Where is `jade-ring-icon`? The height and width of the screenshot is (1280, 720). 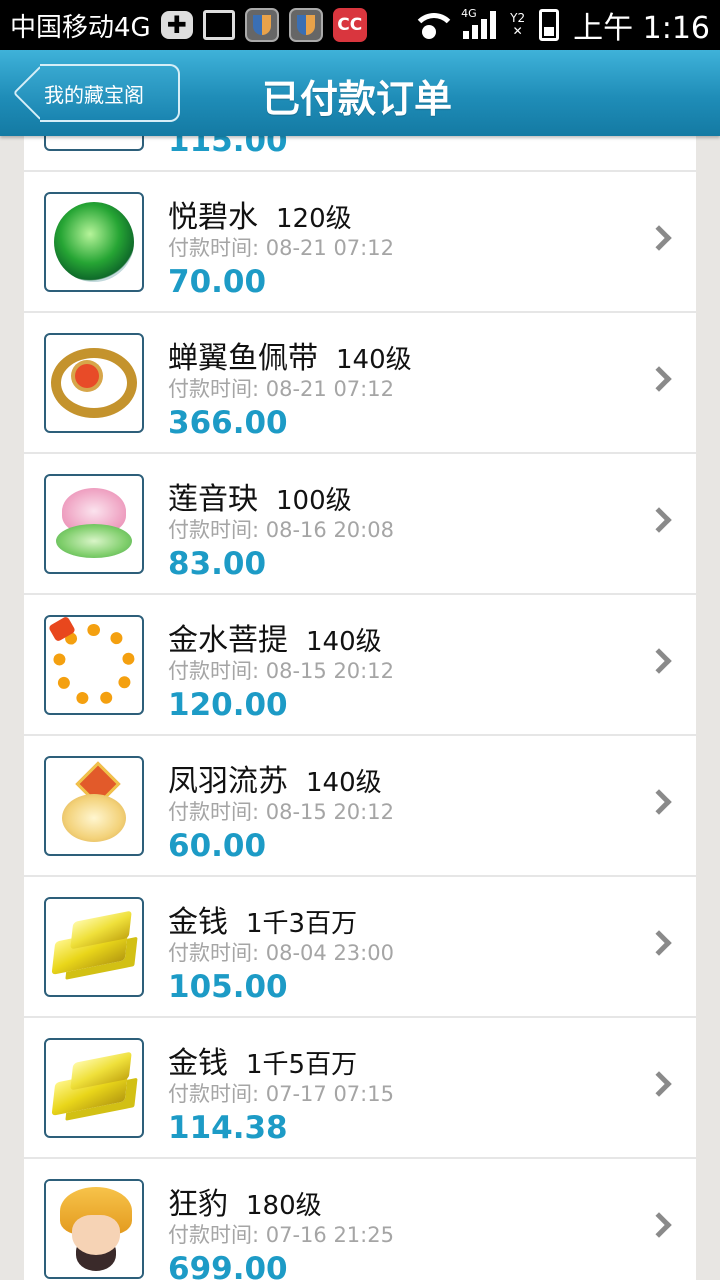
jade-ring-icon is located at coordinates (94, 242).